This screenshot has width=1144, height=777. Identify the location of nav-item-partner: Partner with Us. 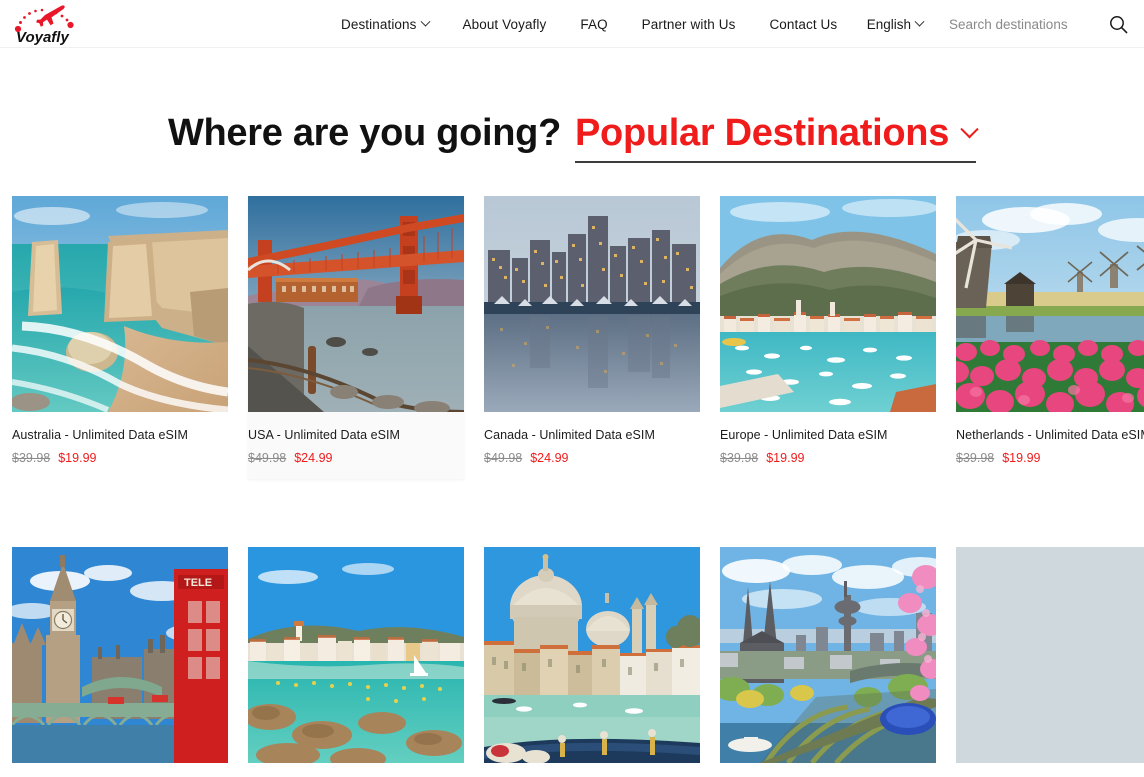
(689, 24).